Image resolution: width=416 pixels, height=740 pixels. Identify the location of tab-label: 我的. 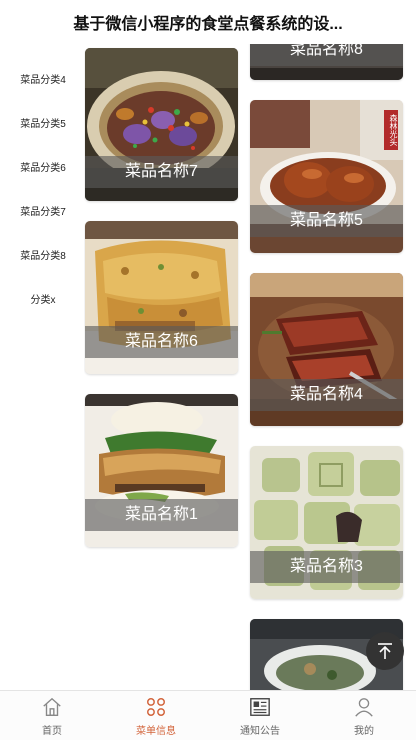
(364, 731).